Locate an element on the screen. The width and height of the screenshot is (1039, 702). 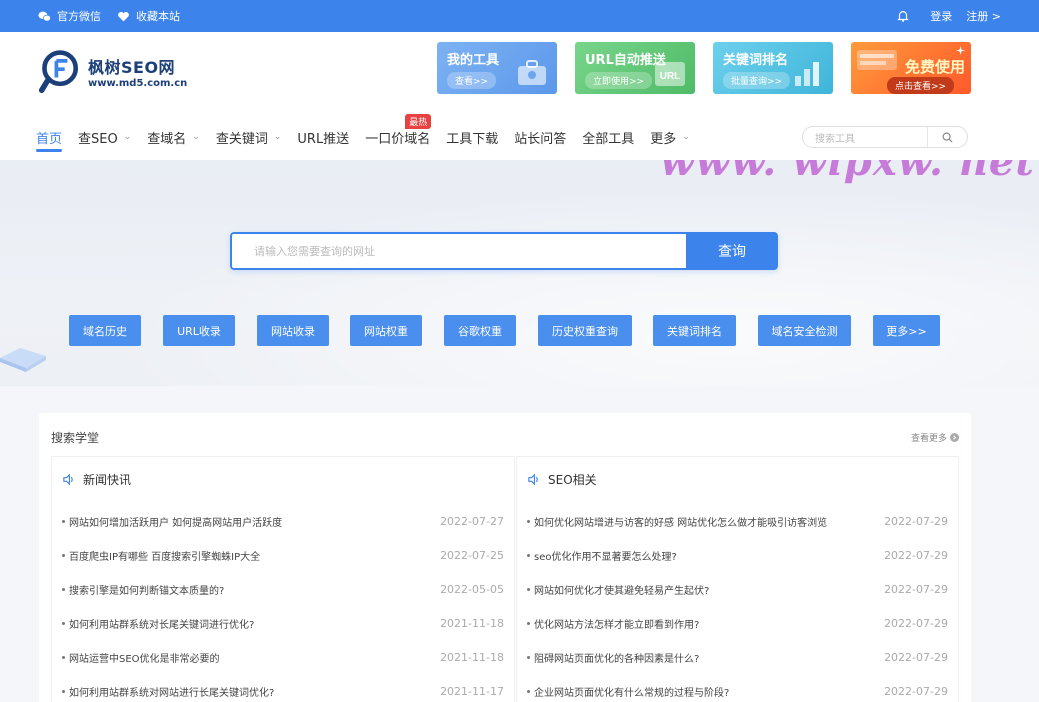
list-item: 网站运营中SEO优化是非常必要的 2021-11-18 is located at coordinates (283, 657).